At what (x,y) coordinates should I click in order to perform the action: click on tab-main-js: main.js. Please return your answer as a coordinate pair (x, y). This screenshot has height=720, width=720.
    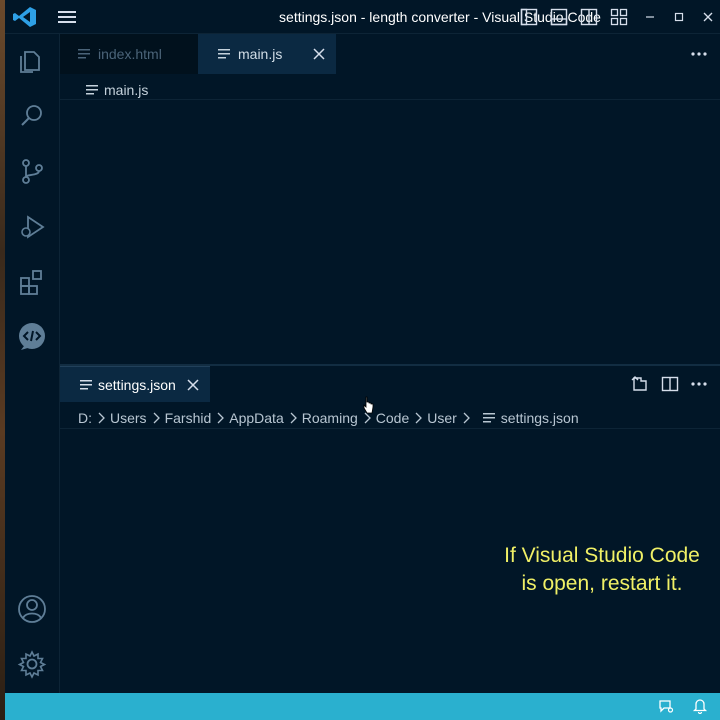
    Looking at the image, I should click on (267, 54).